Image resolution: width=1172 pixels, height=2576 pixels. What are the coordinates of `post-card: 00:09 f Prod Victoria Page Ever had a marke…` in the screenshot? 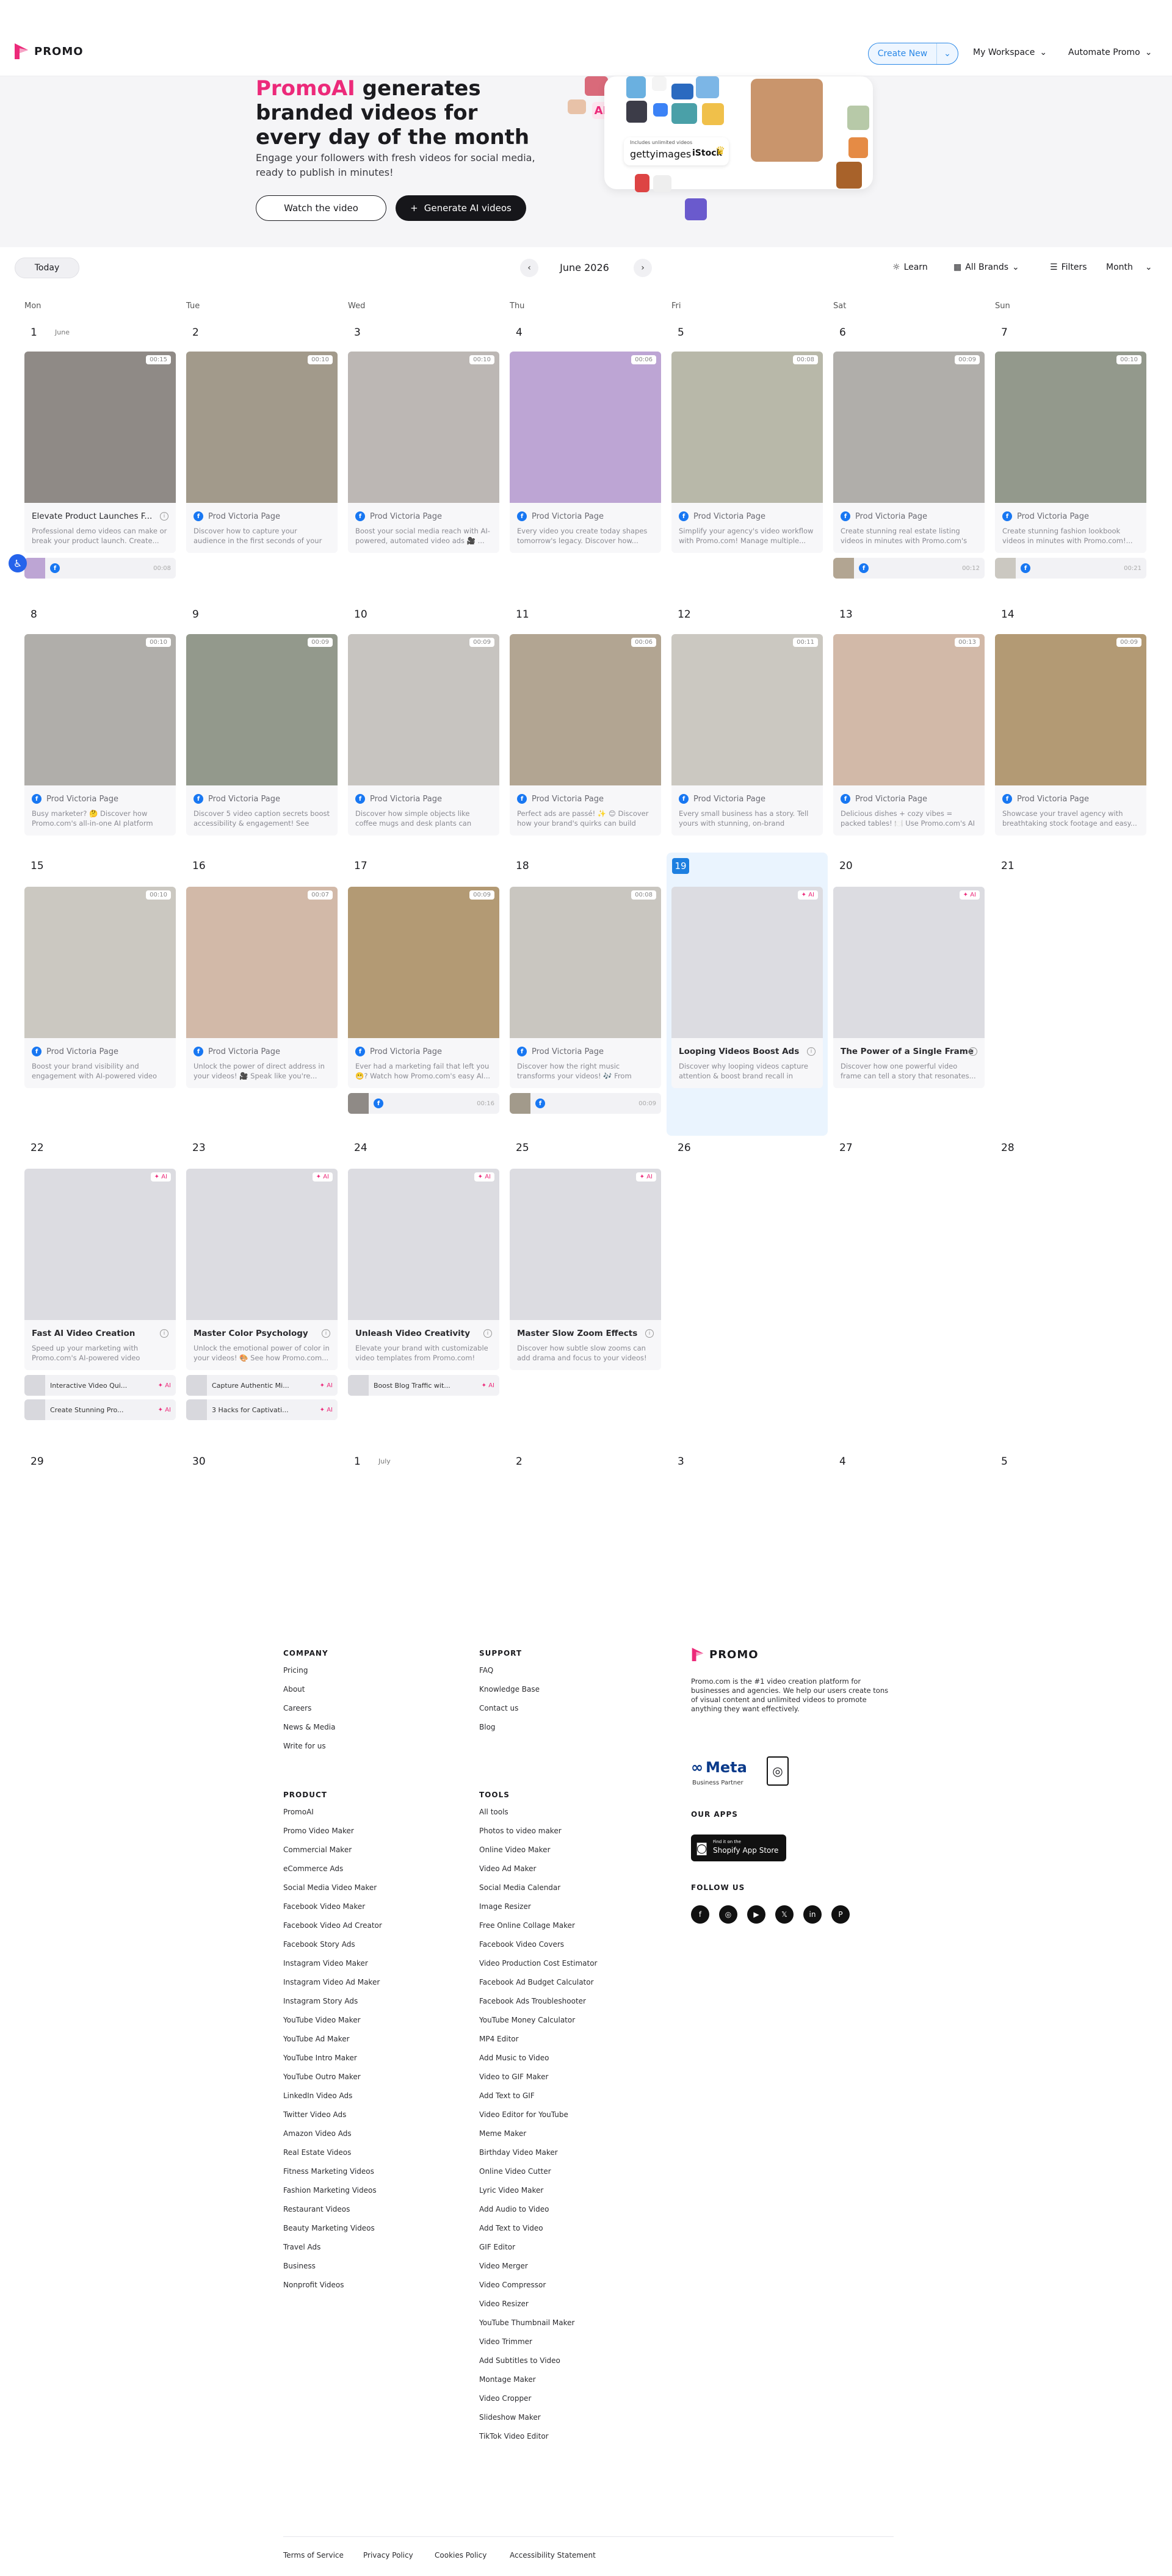 It's located at (423, 987).